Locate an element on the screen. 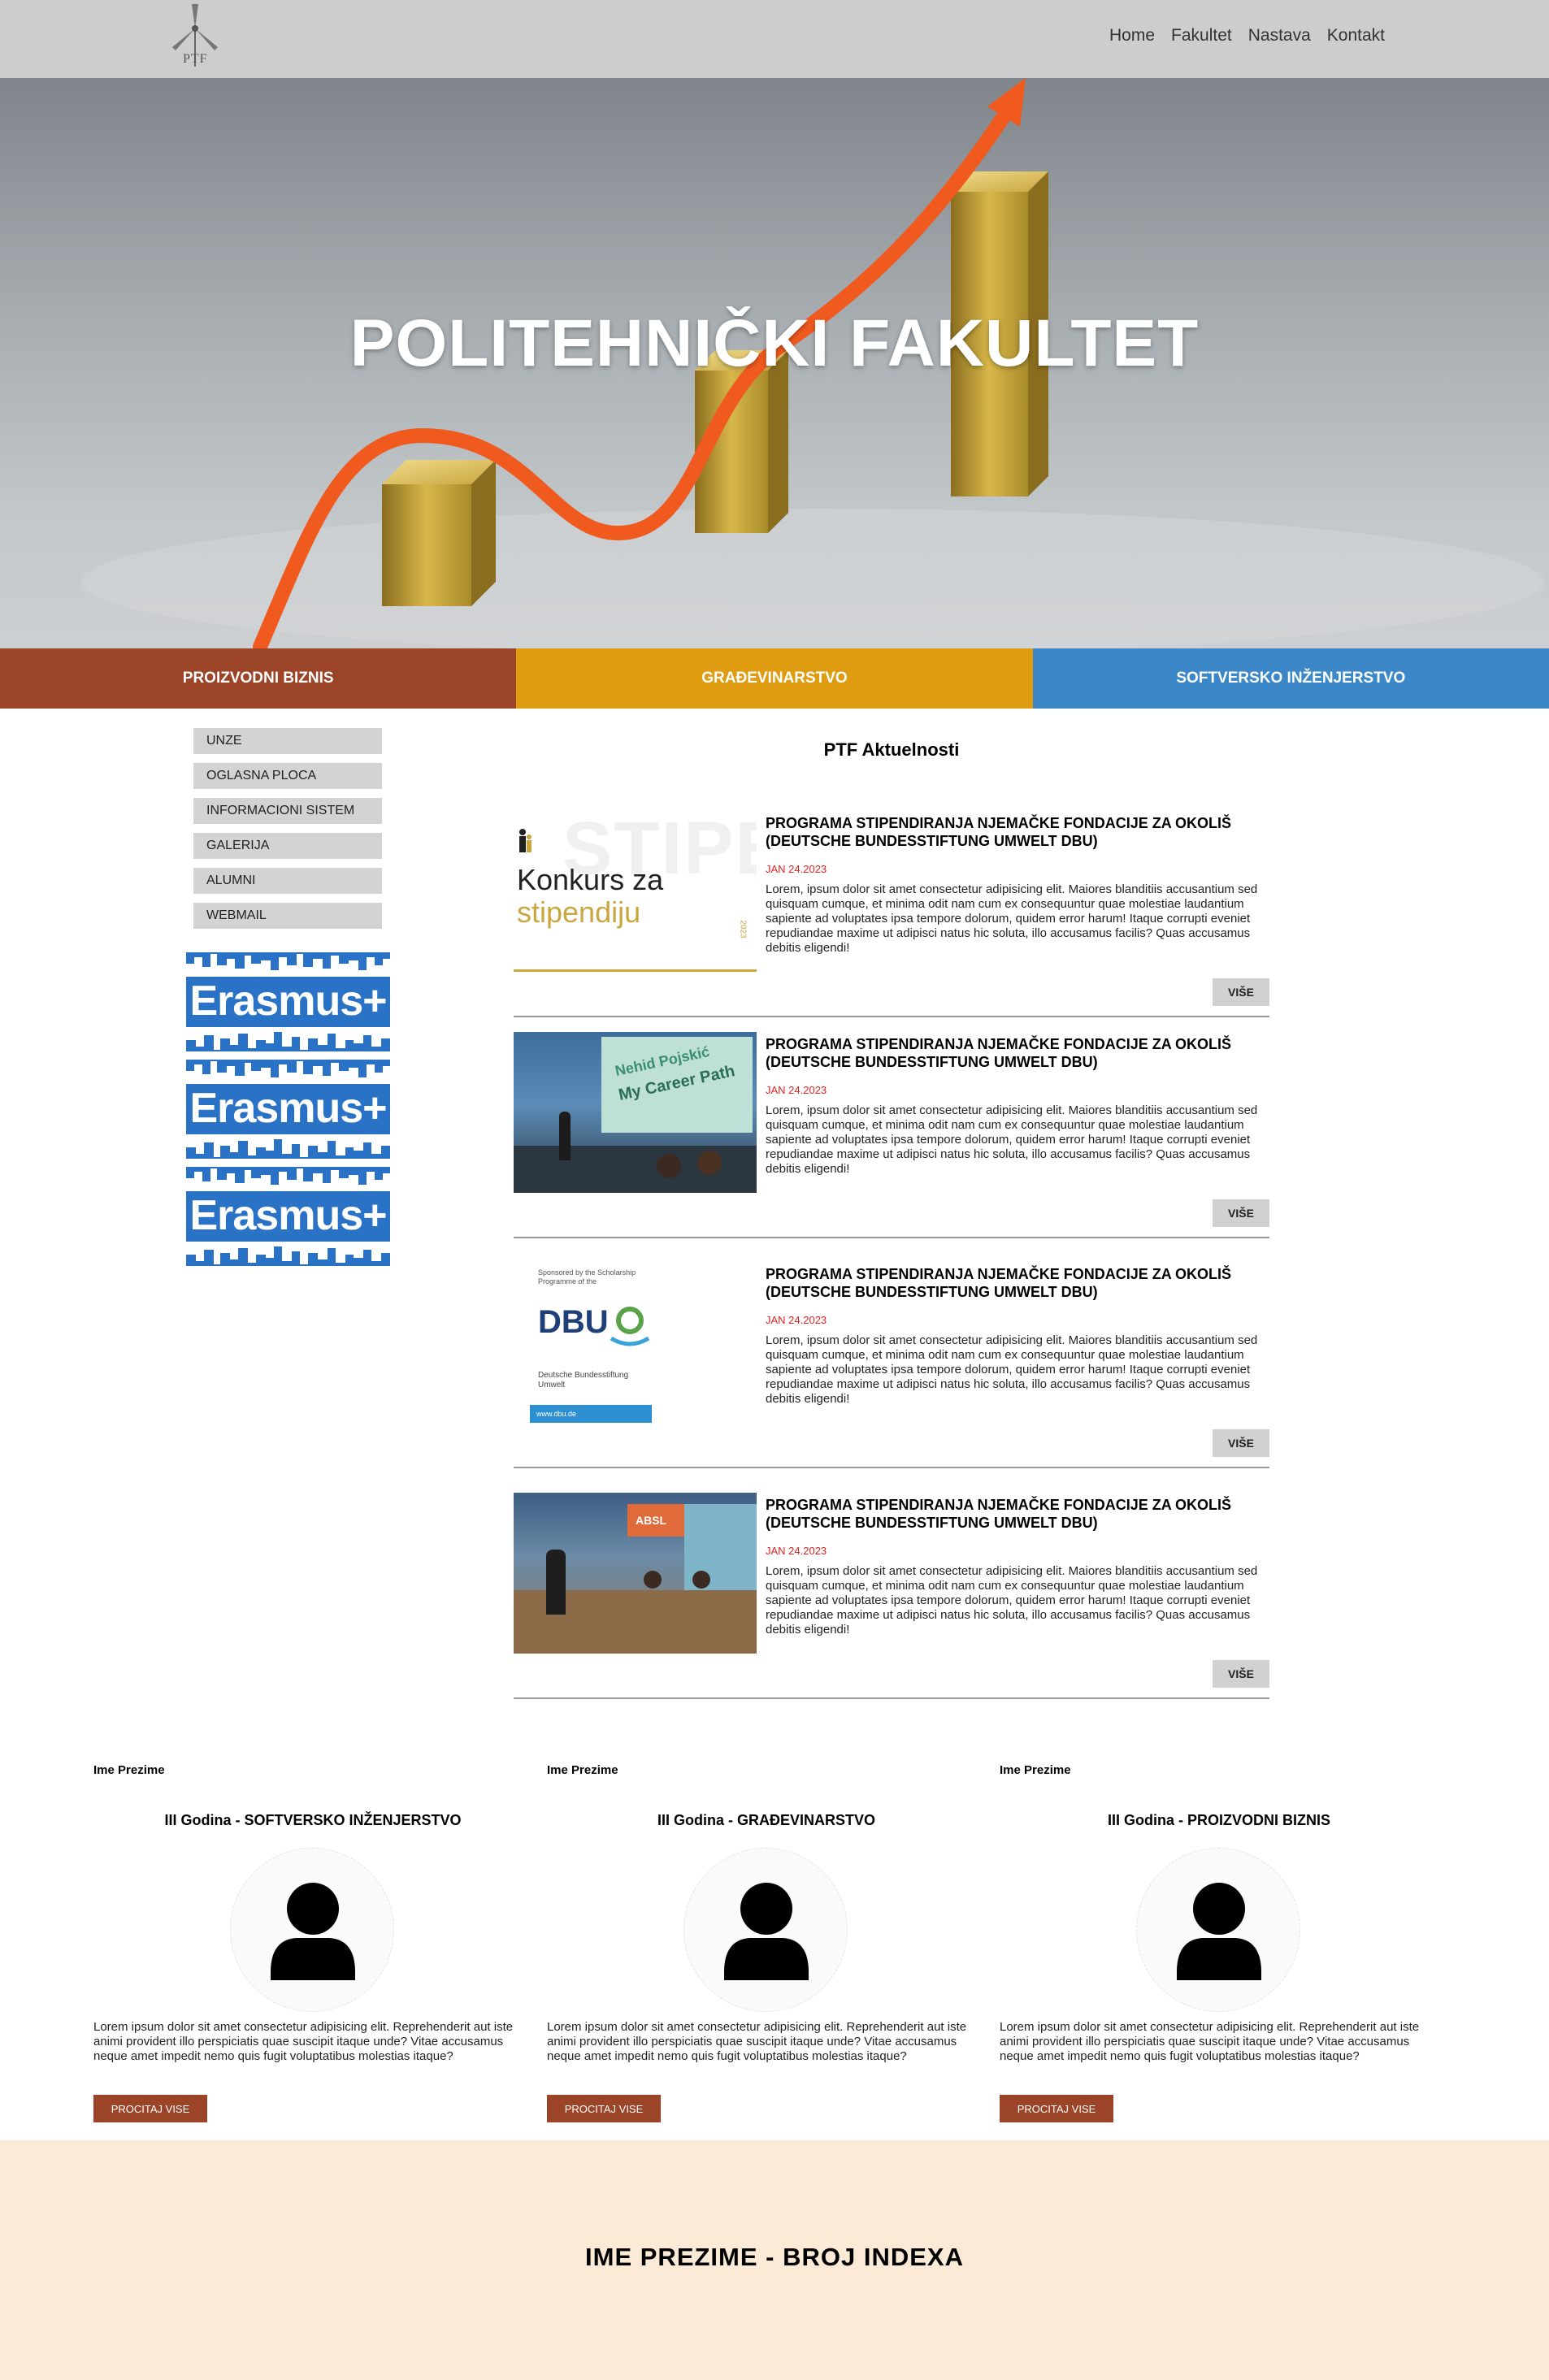 Image resolution: width=1549 pixels, height=2380 pixels. sidebar-item-webmail: WEBMAIL is located at coordinates (287, 916).